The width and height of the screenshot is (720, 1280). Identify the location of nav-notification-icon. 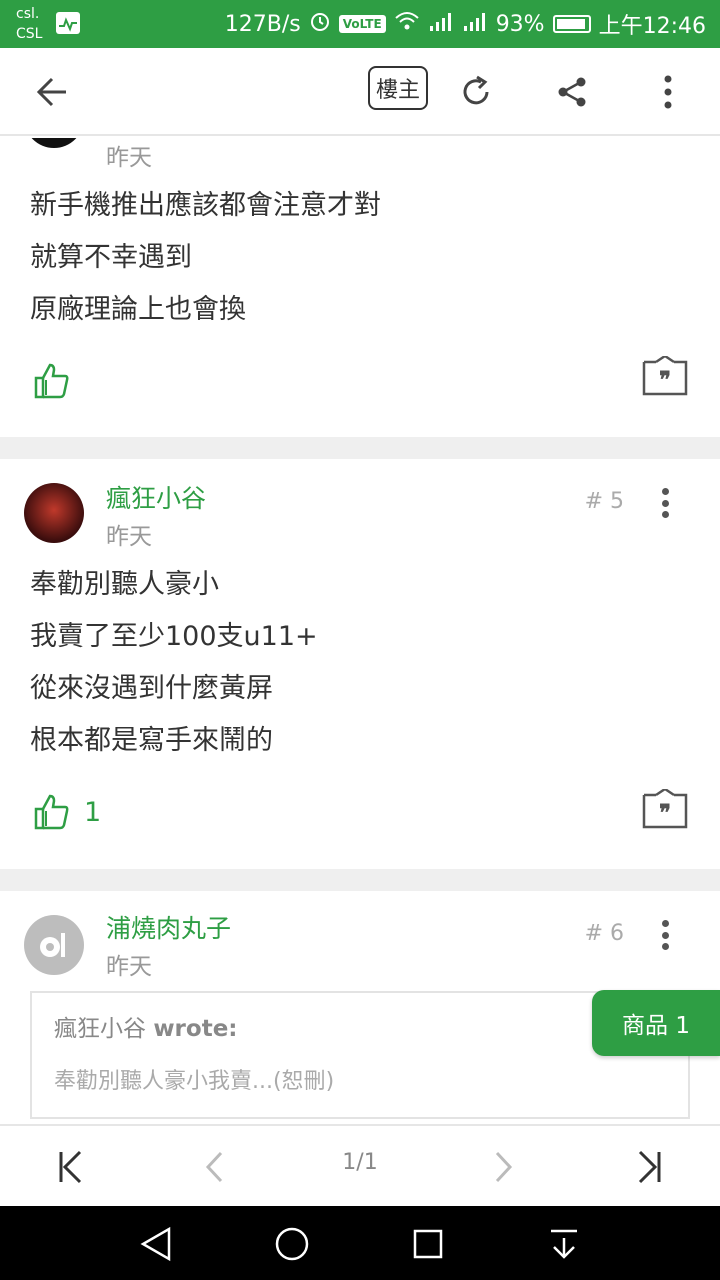
(564, 1244).